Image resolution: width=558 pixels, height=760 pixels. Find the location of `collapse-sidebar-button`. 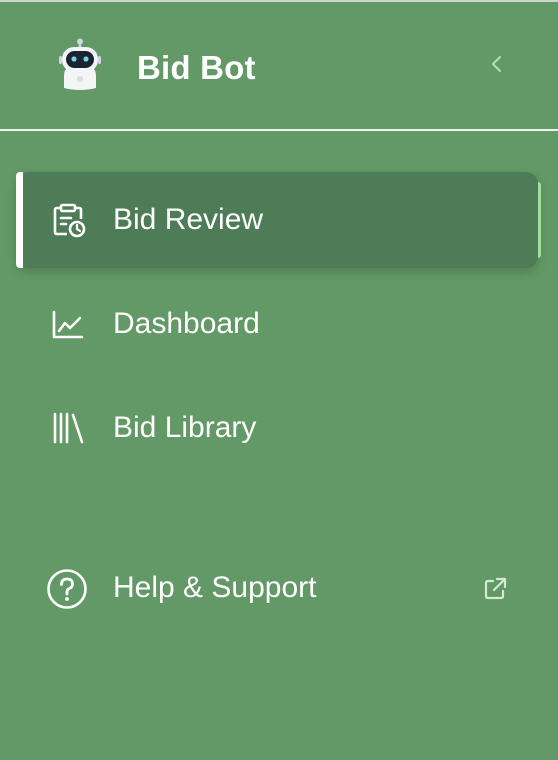

collapse-sidebar-button is located at coordinates (497, 64).